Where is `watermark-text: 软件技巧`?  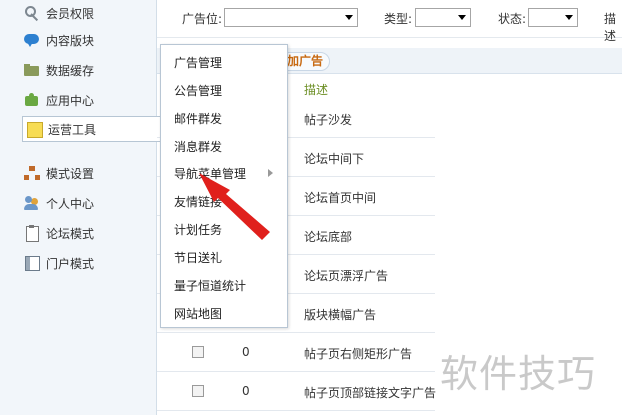 watermark-text: 软件技巧 is located at coordinates (518, 374).